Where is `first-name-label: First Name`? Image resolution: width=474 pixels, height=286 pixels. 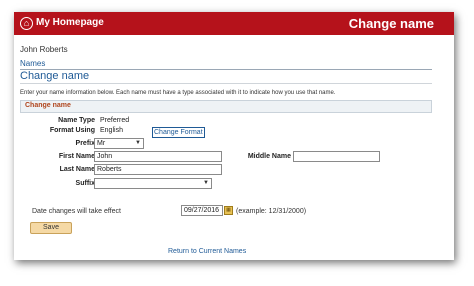
first-name-label: First Name is located at coordinates (76, 156).